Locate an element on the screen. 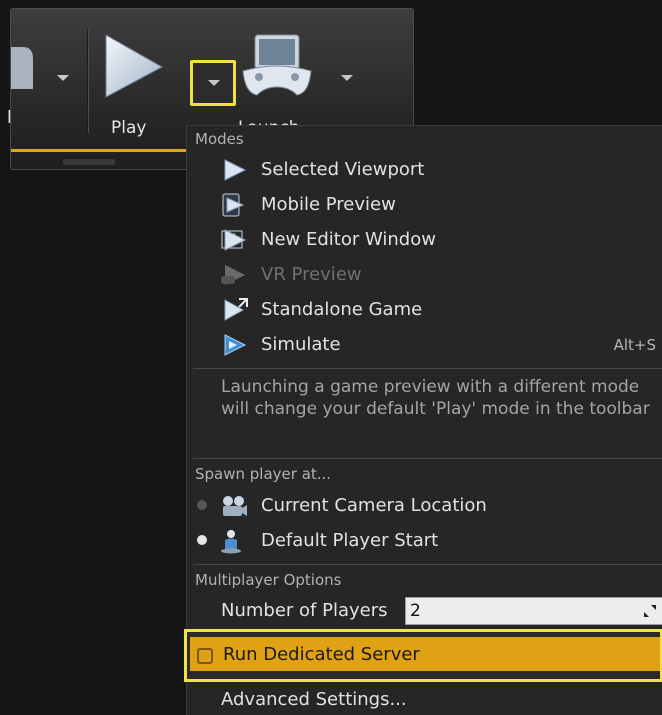  menu-item-new-editor-window: ✓ New Editor Window is located at coordinates (424, 238).